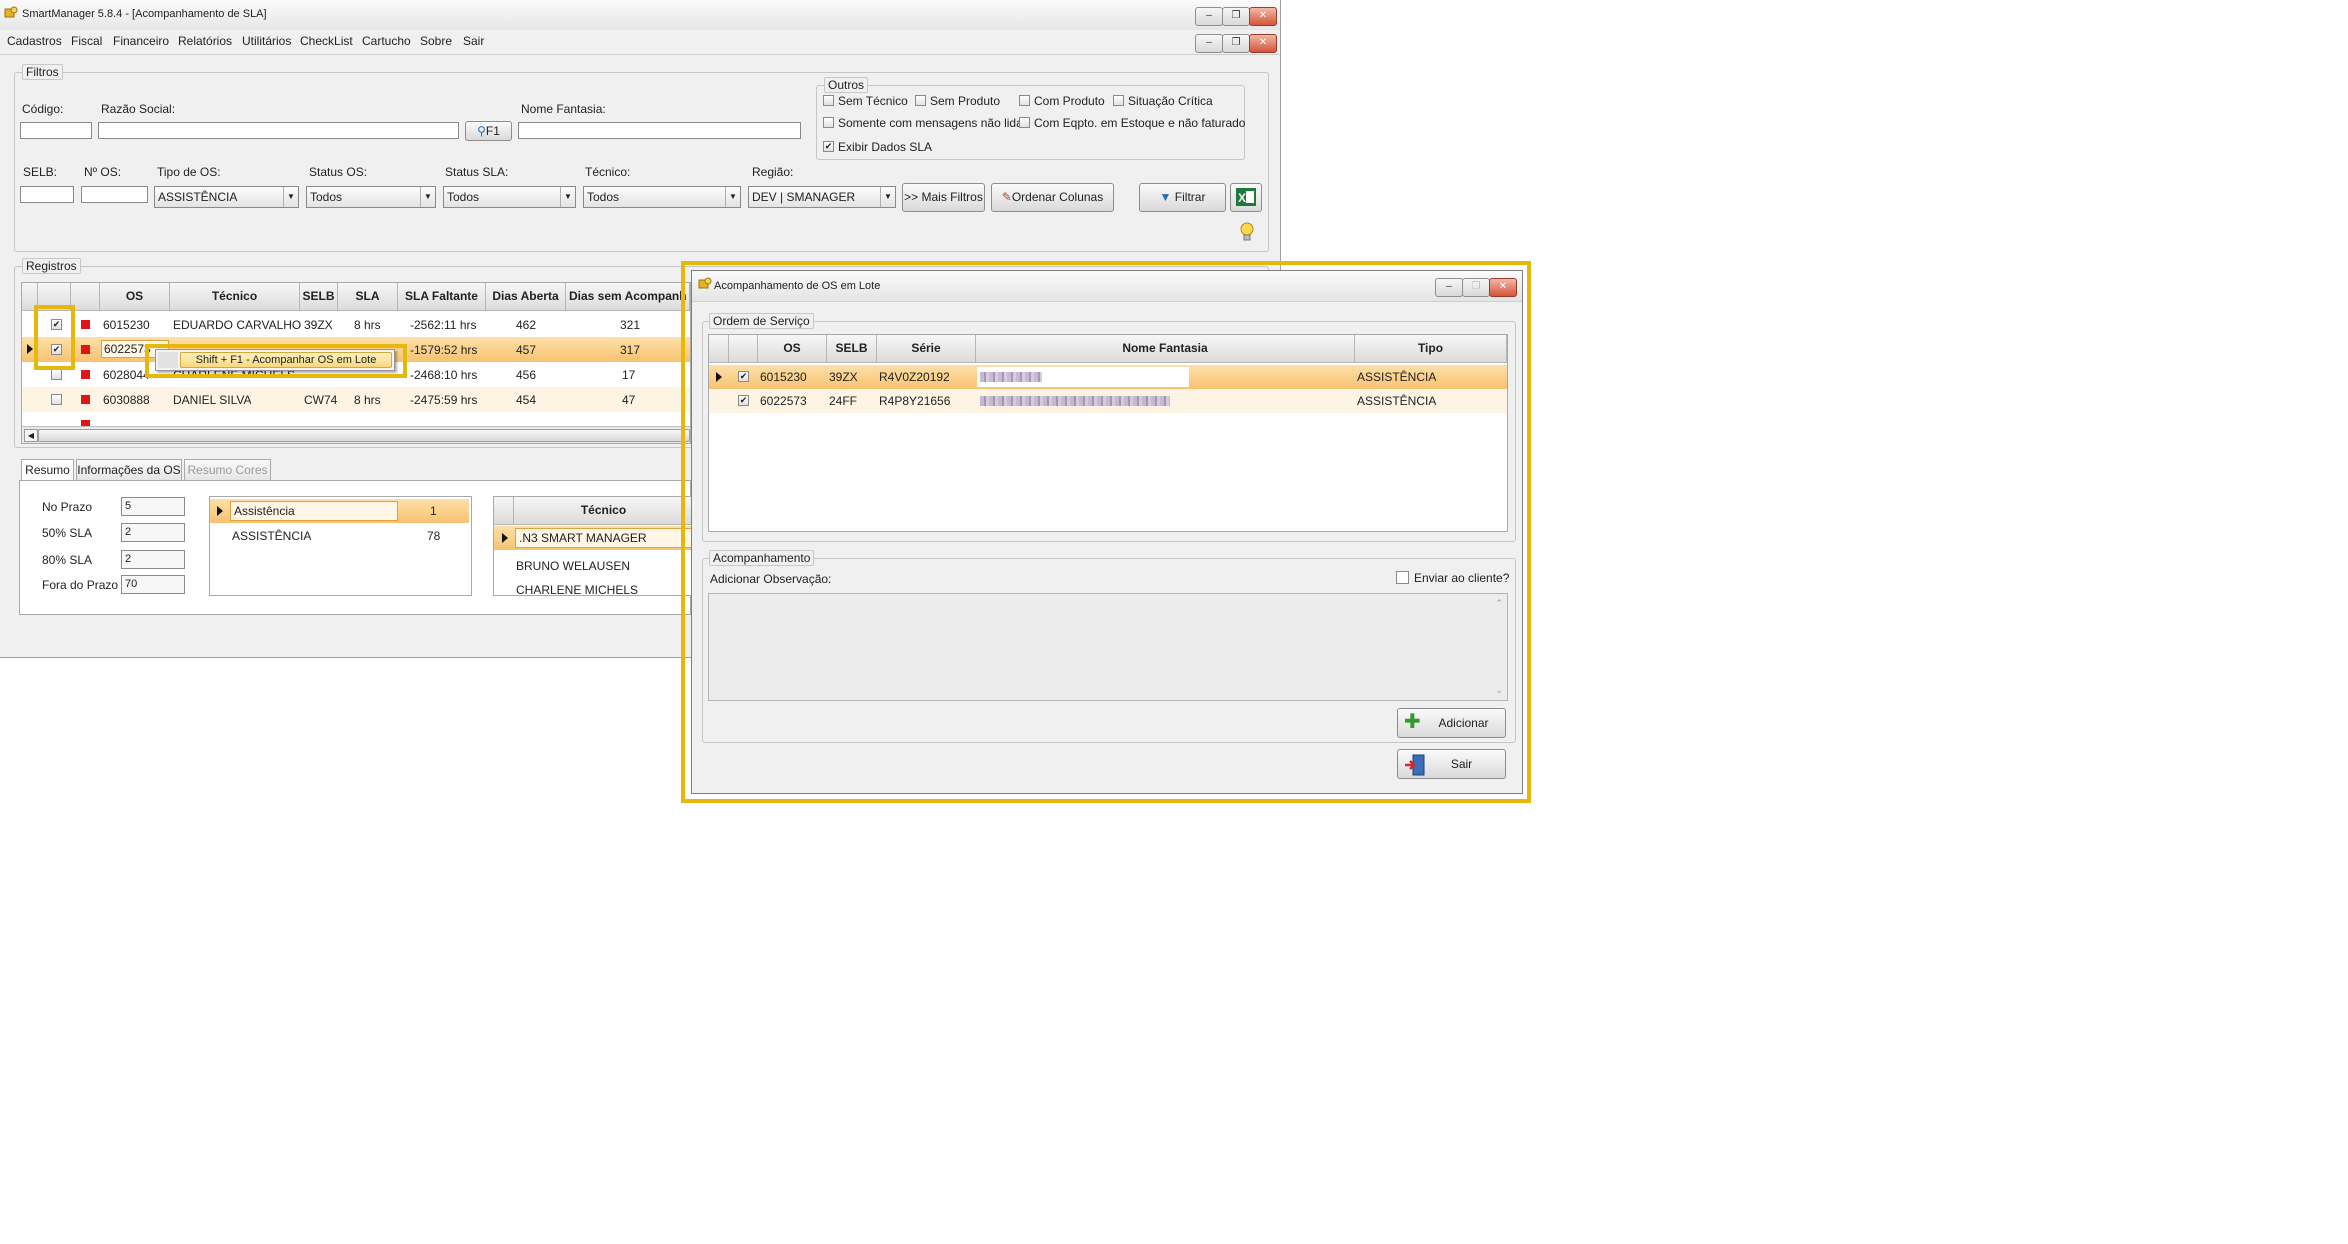 This screenshot has height=1244, width=2348. What do you see at coordinates (153, 559) in the screenshot?
I see `p80-value: 2` at bounding box center [153, 559].